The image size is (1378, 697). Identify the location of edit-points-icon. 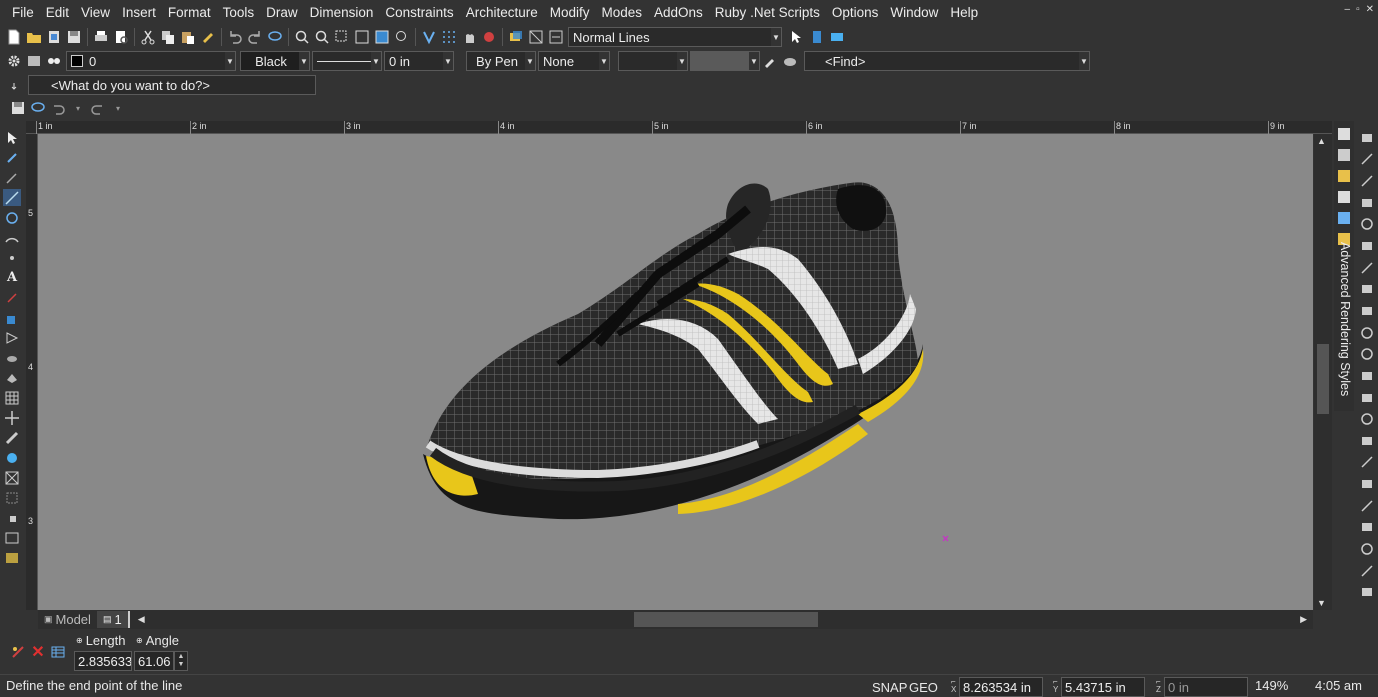
(12, 157).